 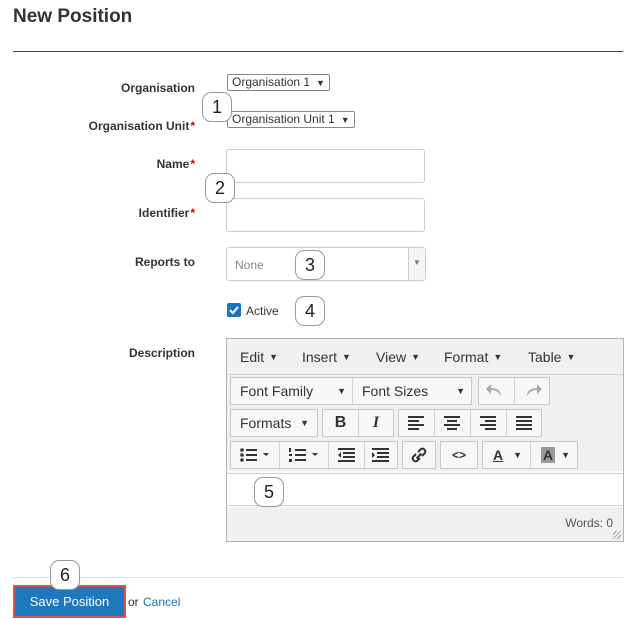 I want to click on callout-1: 1, so click(x=217, y=107).